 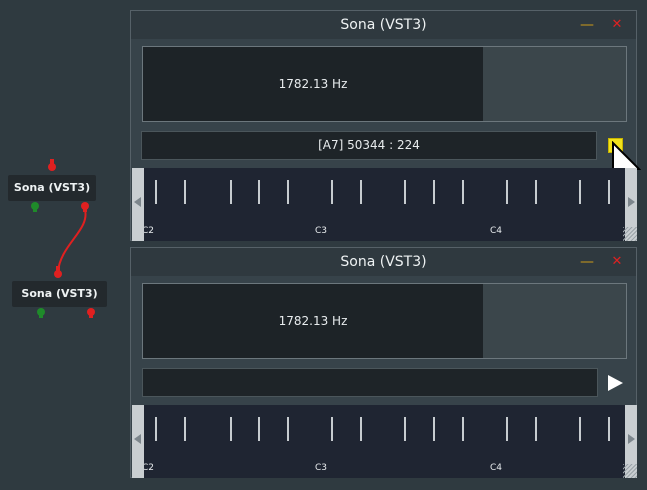 What do you see at coordinates (58, 272) in the screenshot?
I see `node-2-input-pin` at bounding box center [58, 272].